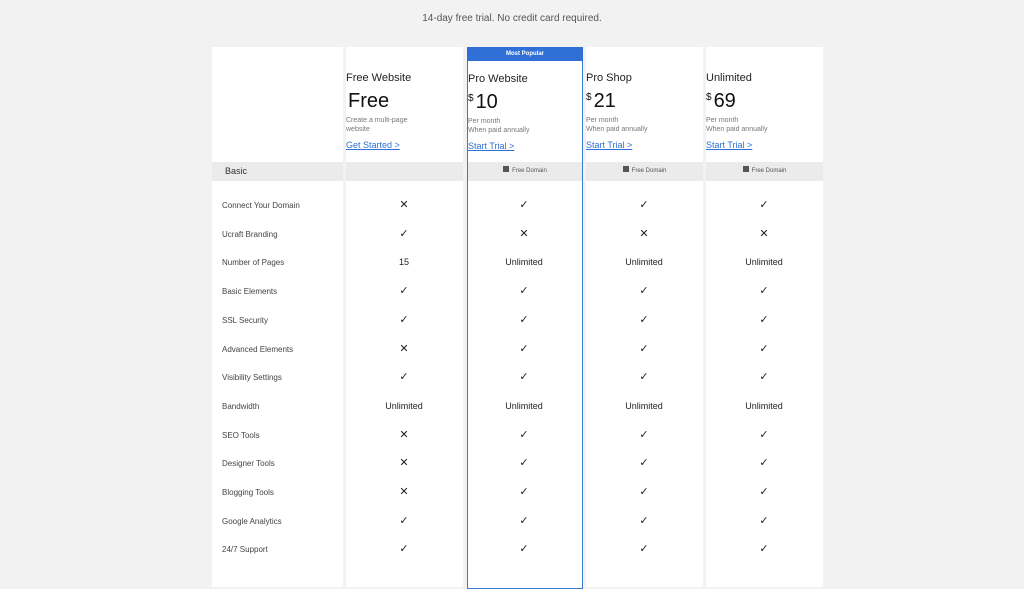 Image resolution: width=1024 pixels, height=589 pixels. I want to click on feature-label: SSL Security, so click(245, 320).